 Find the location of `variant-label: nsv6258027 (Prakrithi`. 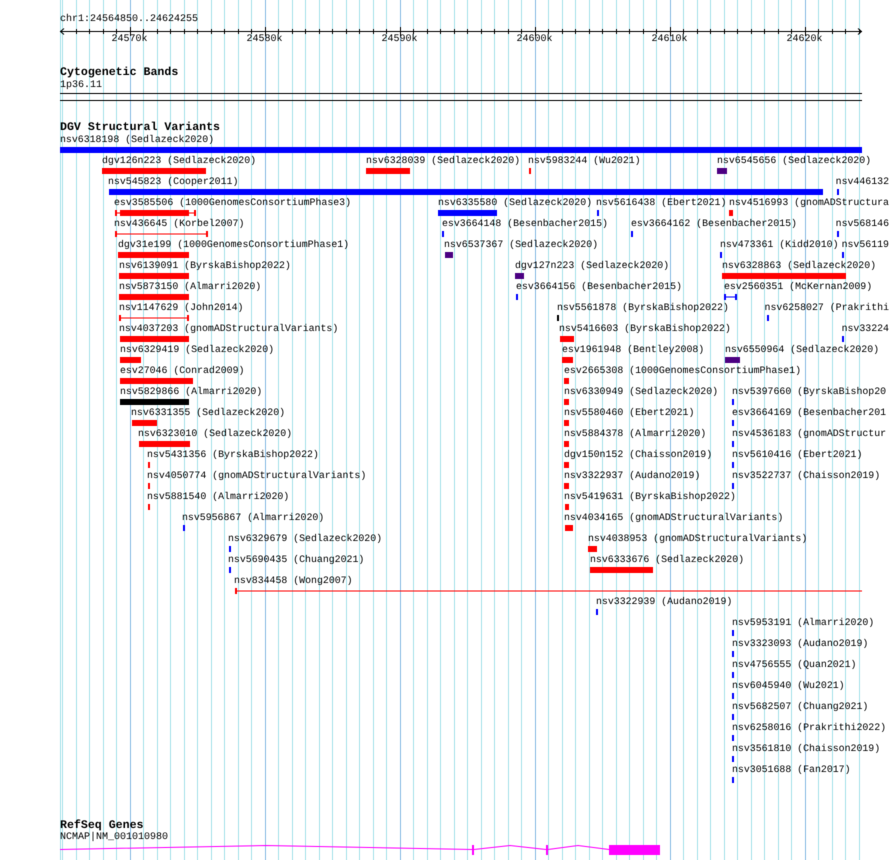

variant-label: nsv6258027 (Prakrithi is located at coordinates (826, 308).